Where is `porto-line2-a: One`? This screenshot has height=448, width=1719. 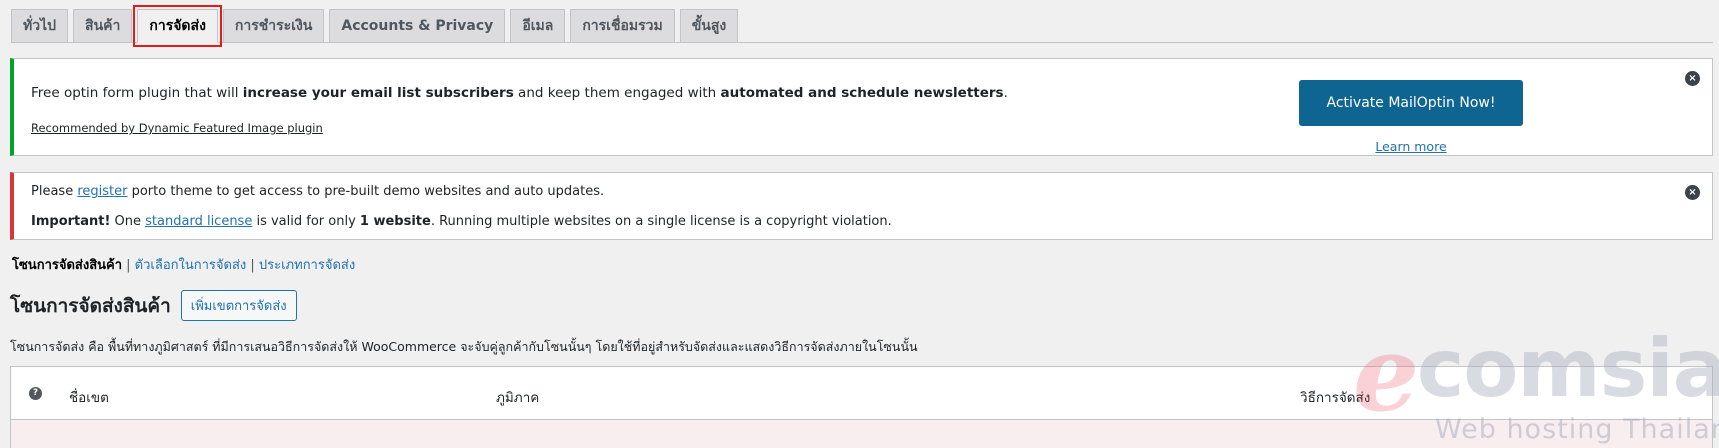
porto-line2-a: One is located at coordinates (128, 221).